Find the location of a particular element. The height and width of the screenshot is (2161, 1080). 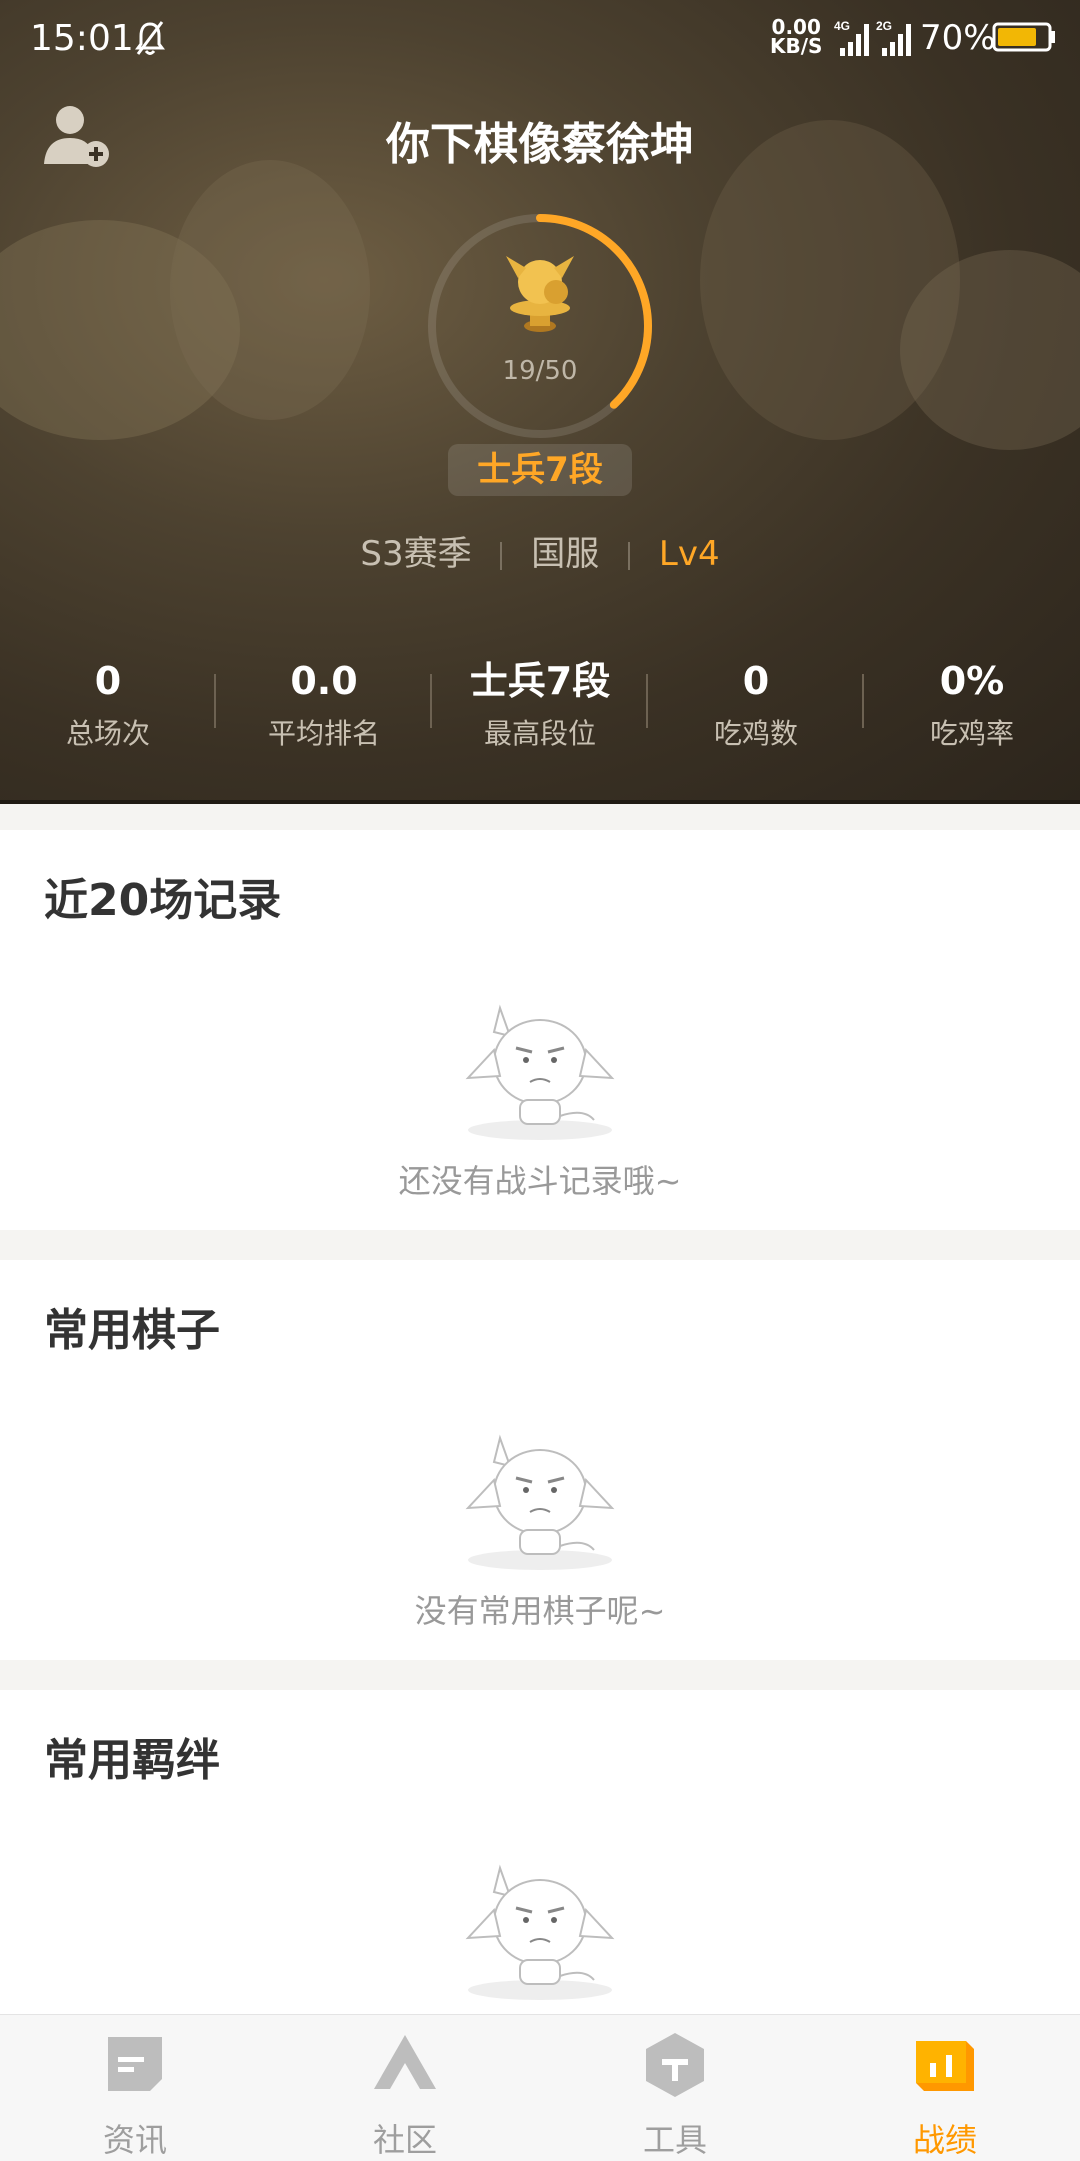

empty-state-text: 还没有战斗记录哦~ is located at coordinates (540, 1181).